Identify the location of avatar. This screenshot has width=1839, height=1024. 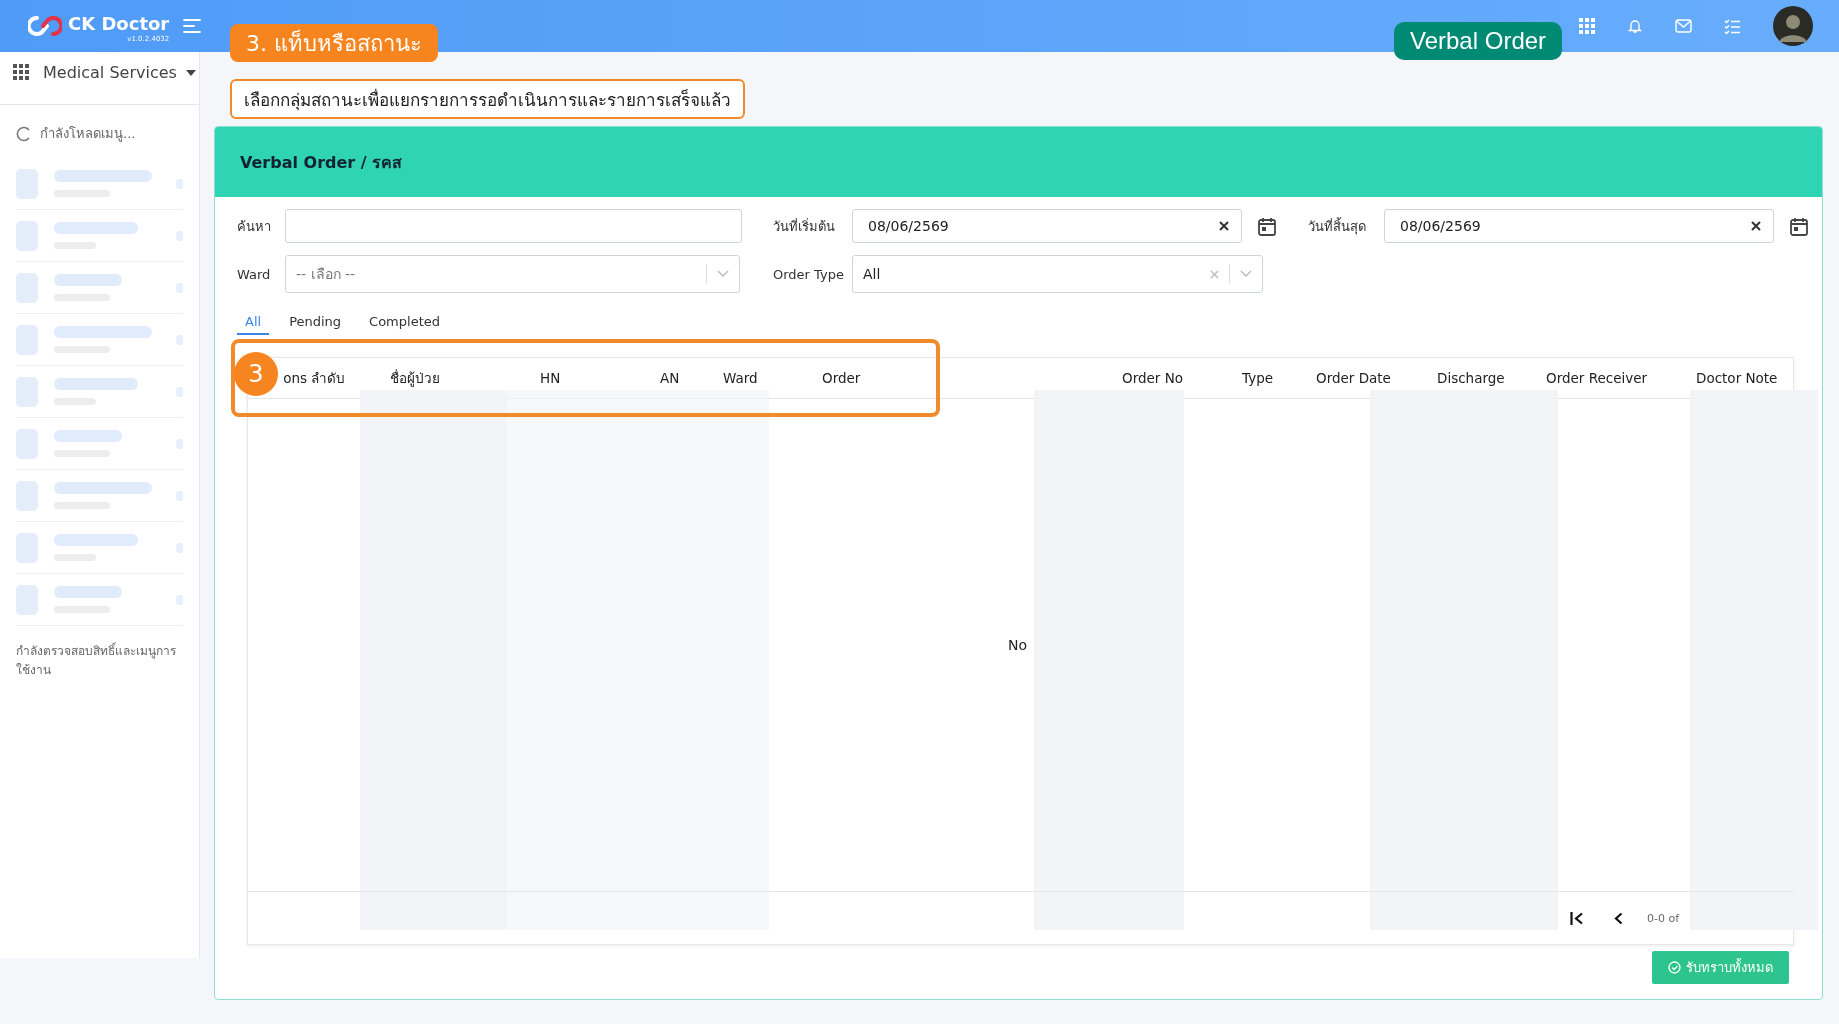
(1793, 26).